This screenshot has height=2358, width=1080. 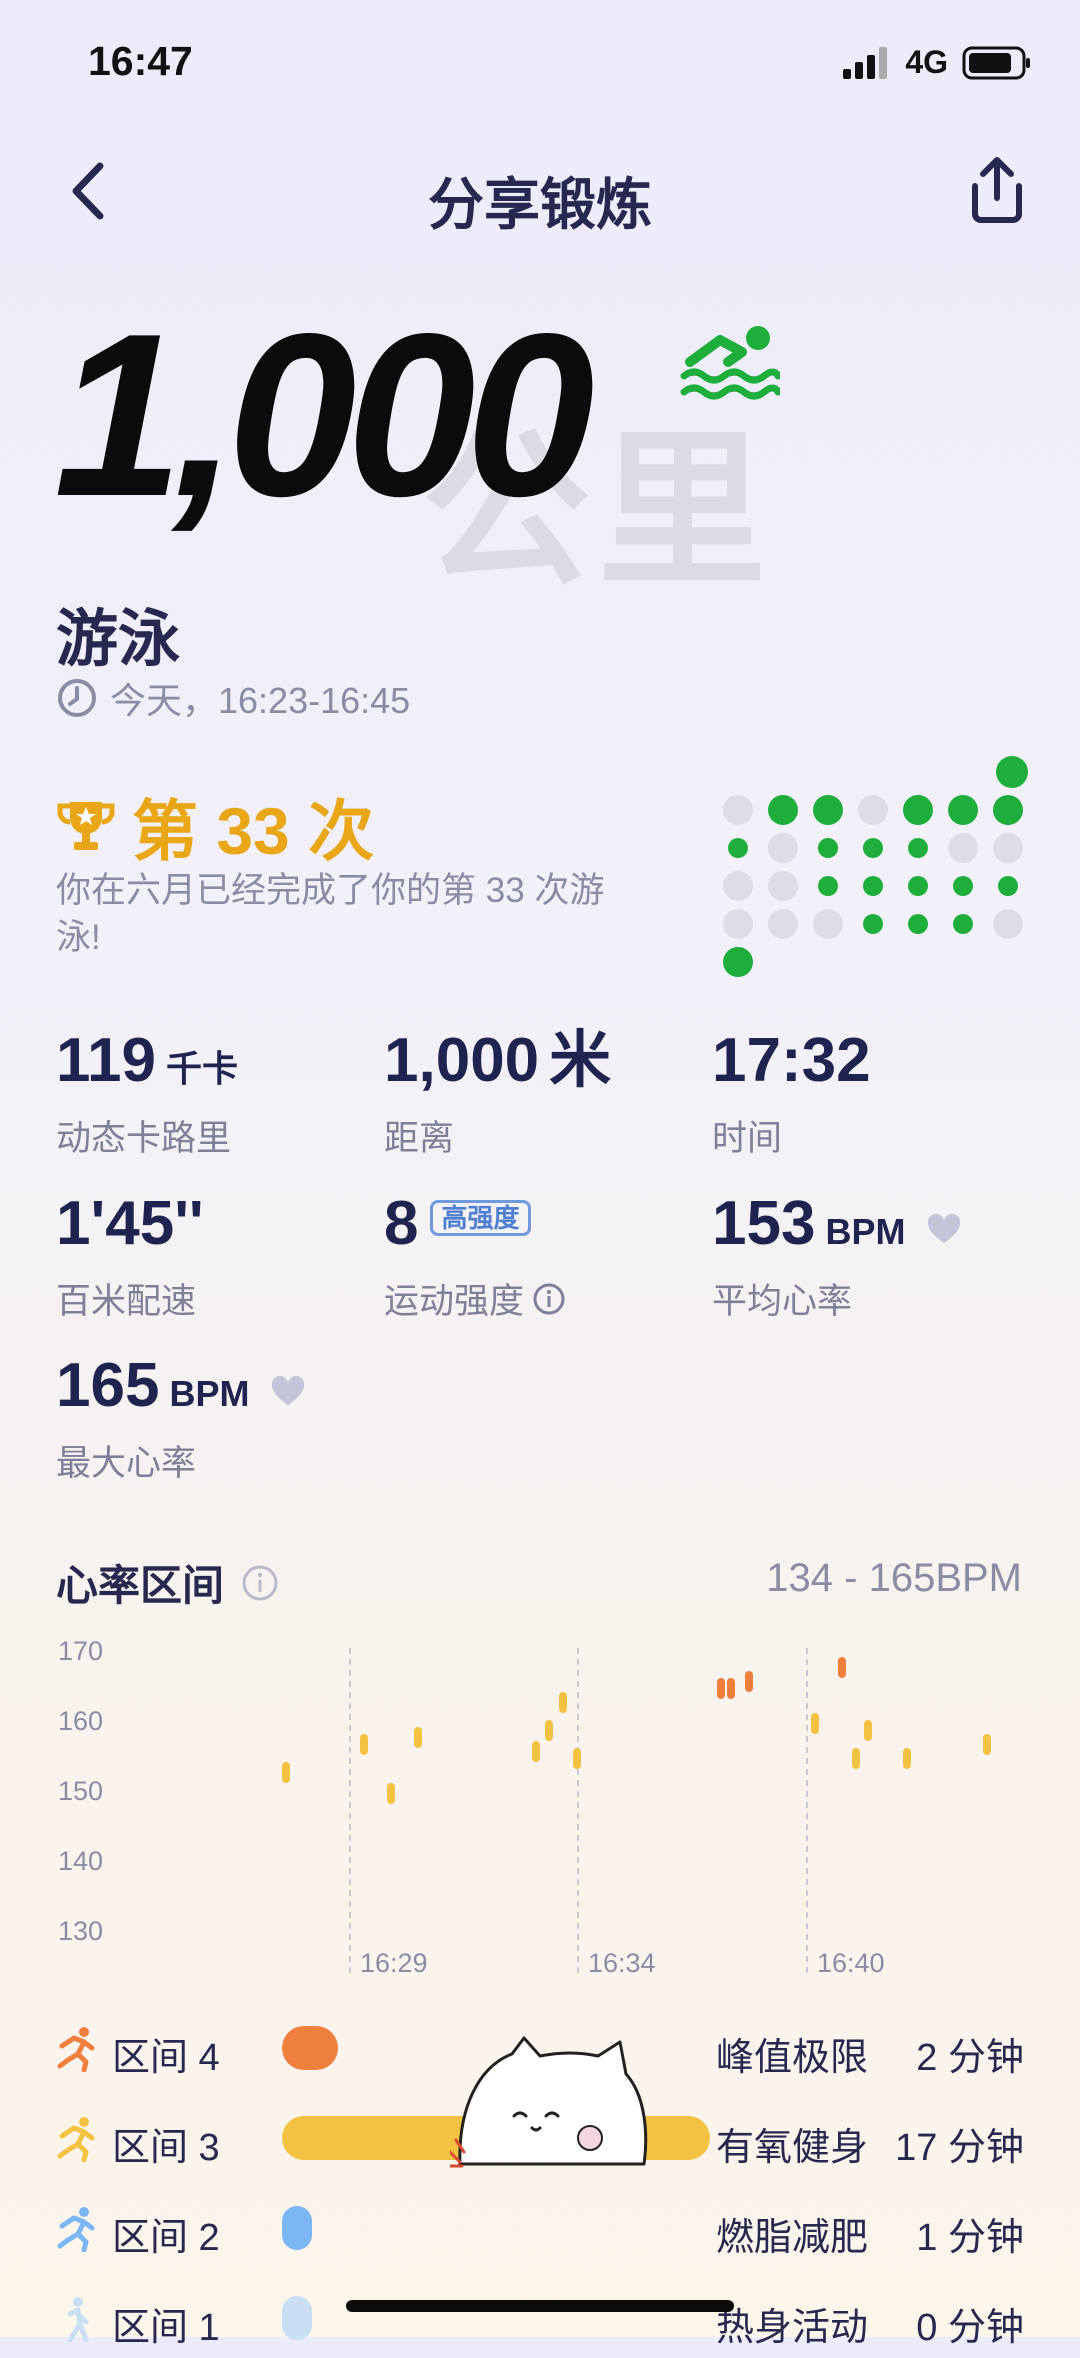 I want to click on achievement-title: 第 33 次, so click(x=253, y=831).